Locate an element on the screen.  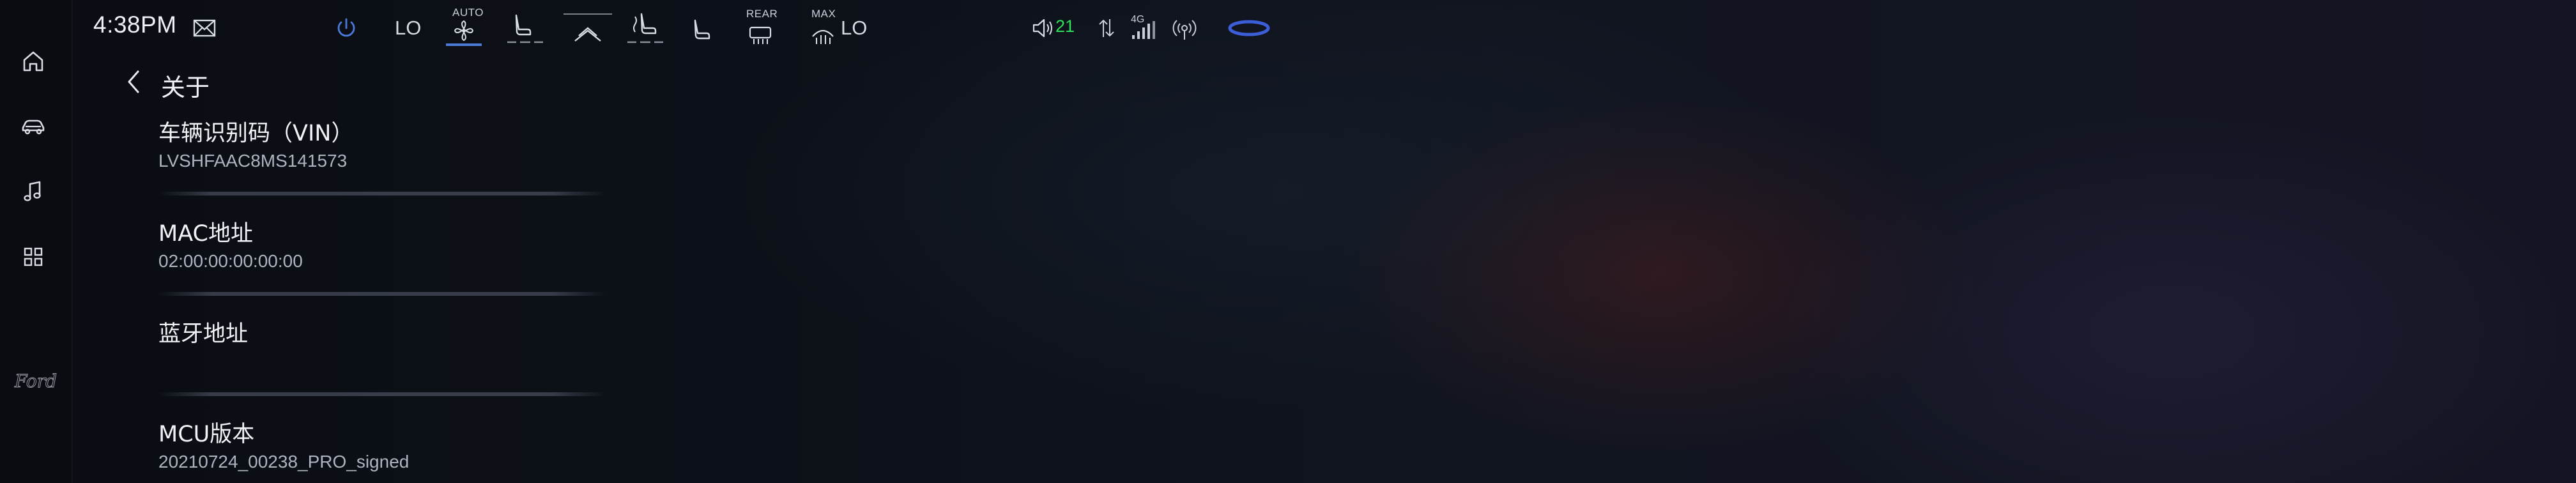
rear-defrost-button is located at coordinates (760, 34).